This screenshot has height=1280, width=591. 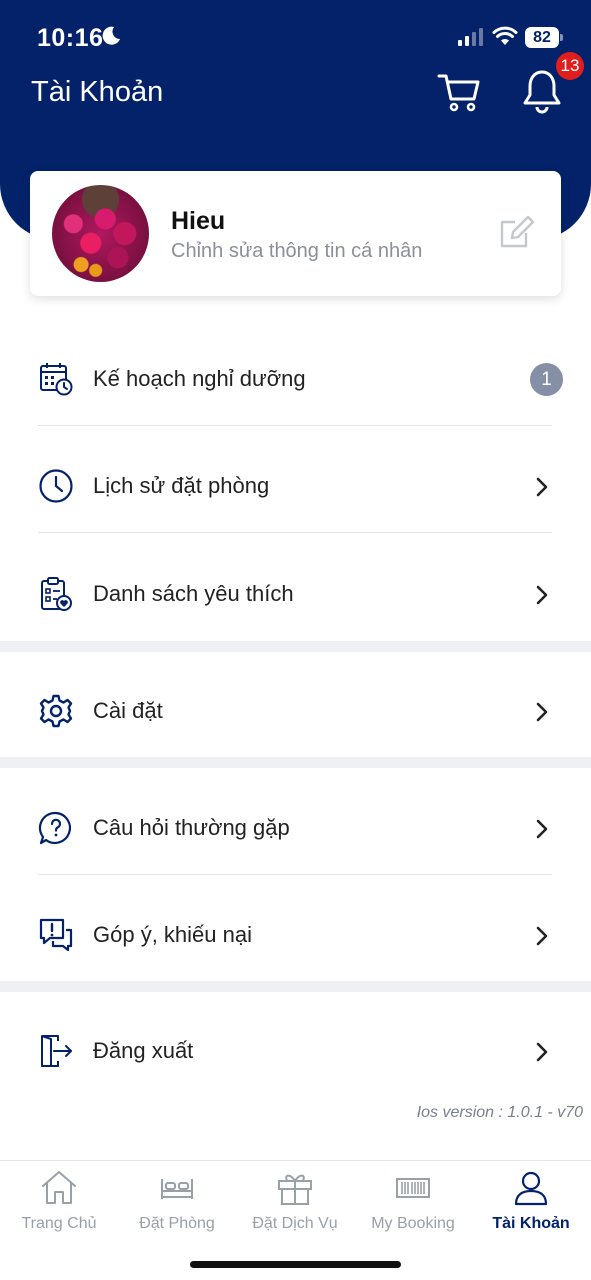 I want to click on menu-item-logout: Đăng xuất, so click(x=295, y=1051).